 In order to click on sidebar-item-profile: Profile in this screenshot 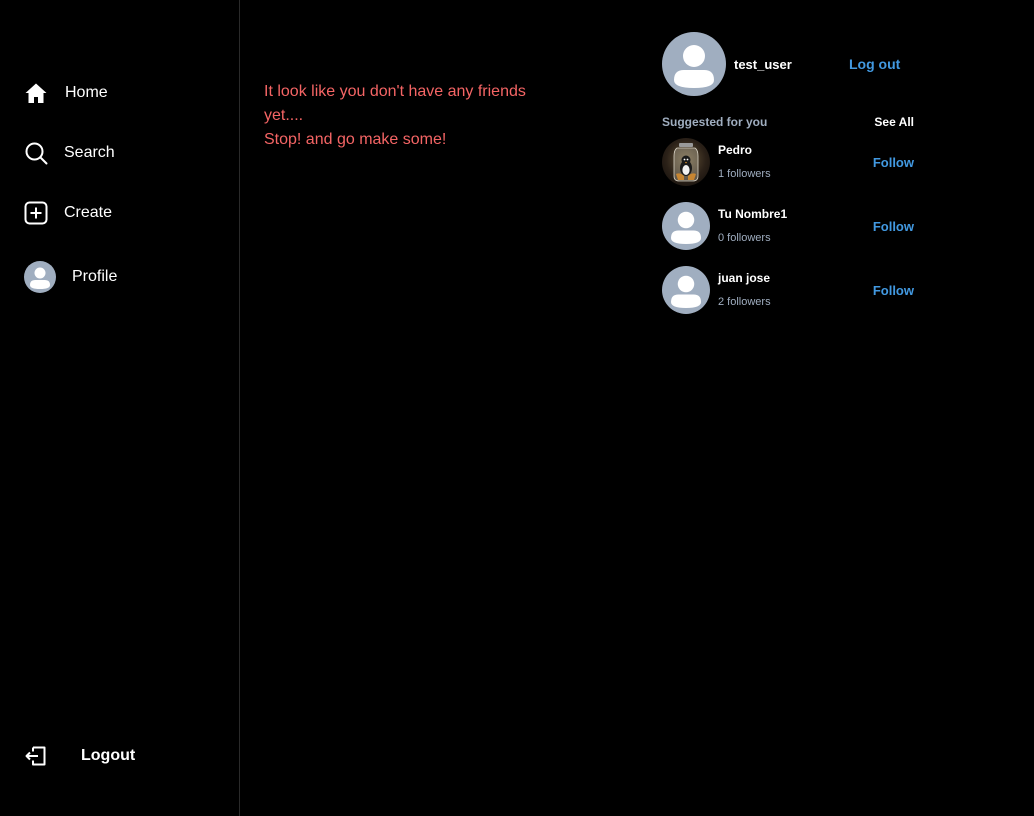, I will do `click(70, 277)`.